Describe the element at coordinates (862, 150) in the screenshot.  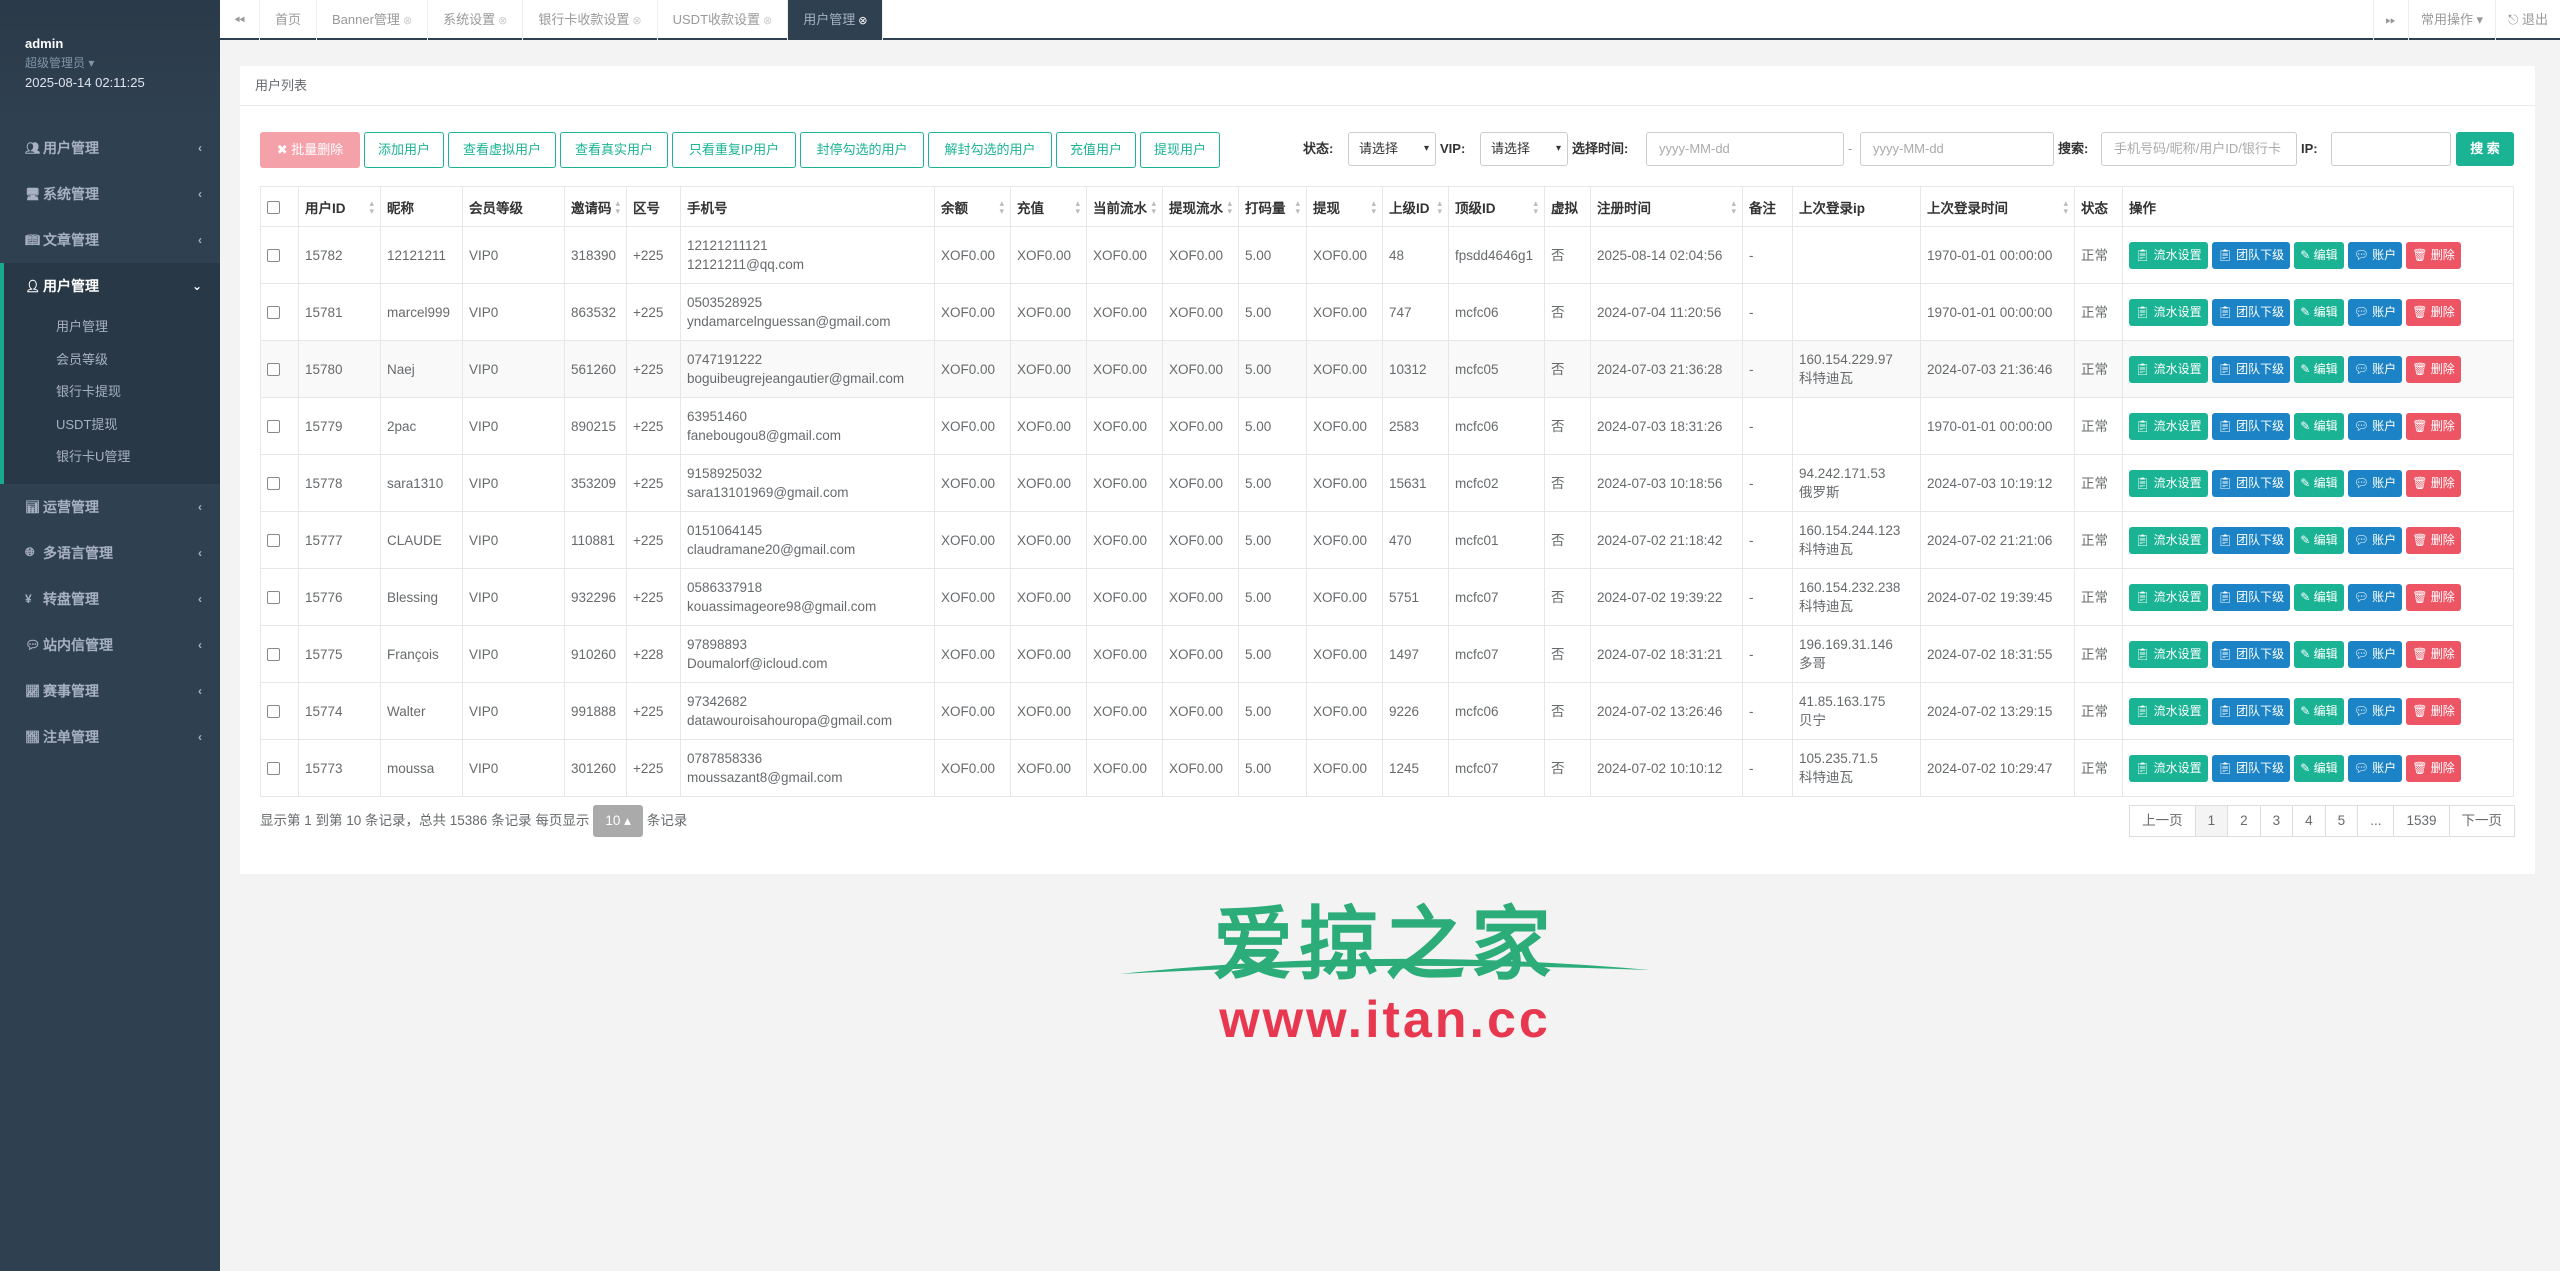
I see `ban-selected-button: 封停勾选的用户` at that location.